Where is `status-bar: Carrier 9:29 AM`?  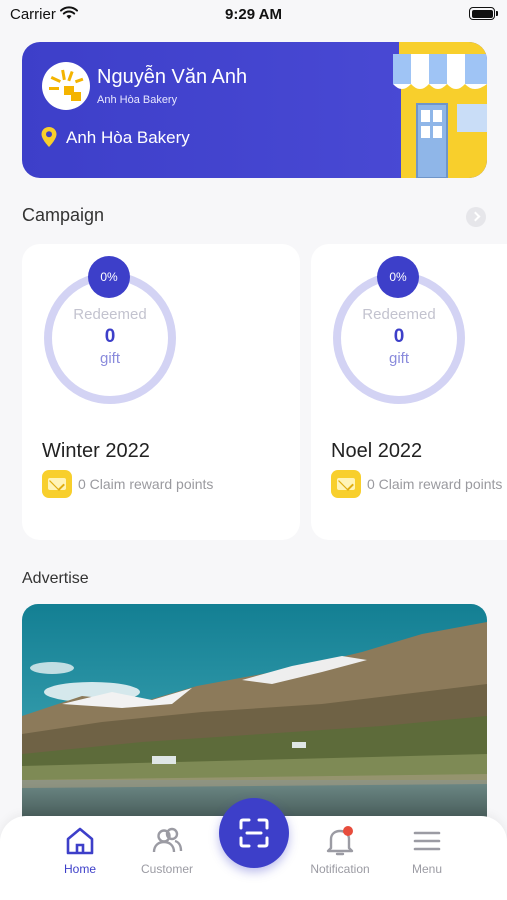 status-bar: Carrier 9:29 AM is located at coordinates (253, 15).